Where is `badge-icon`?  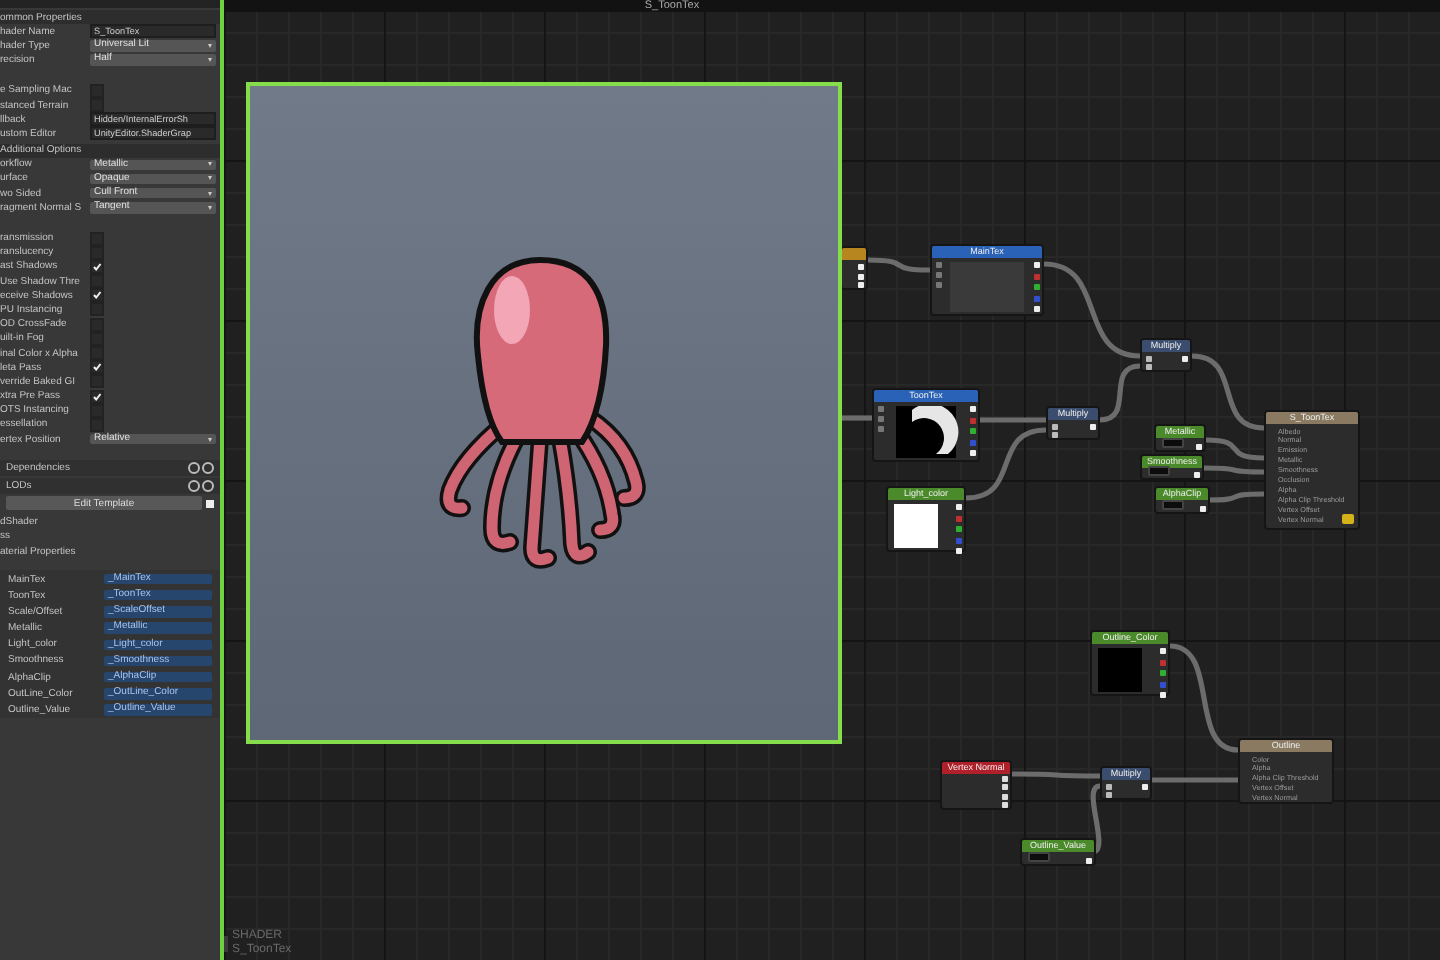 badge-icon is located at coordinates (1348, 519).